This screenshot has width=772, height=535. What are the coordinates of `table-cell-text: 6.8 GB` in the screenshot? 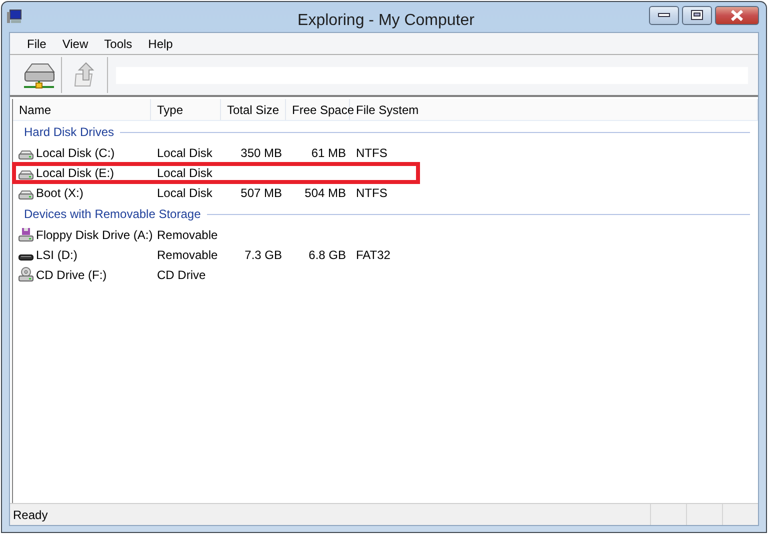 It's located at (327, 255).